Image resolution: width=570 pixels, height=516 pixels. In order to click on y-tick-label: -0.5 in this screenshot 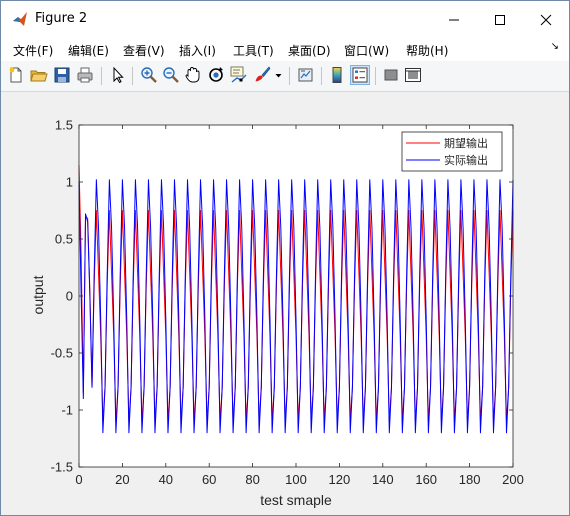, I will do `click(62, 353)`.